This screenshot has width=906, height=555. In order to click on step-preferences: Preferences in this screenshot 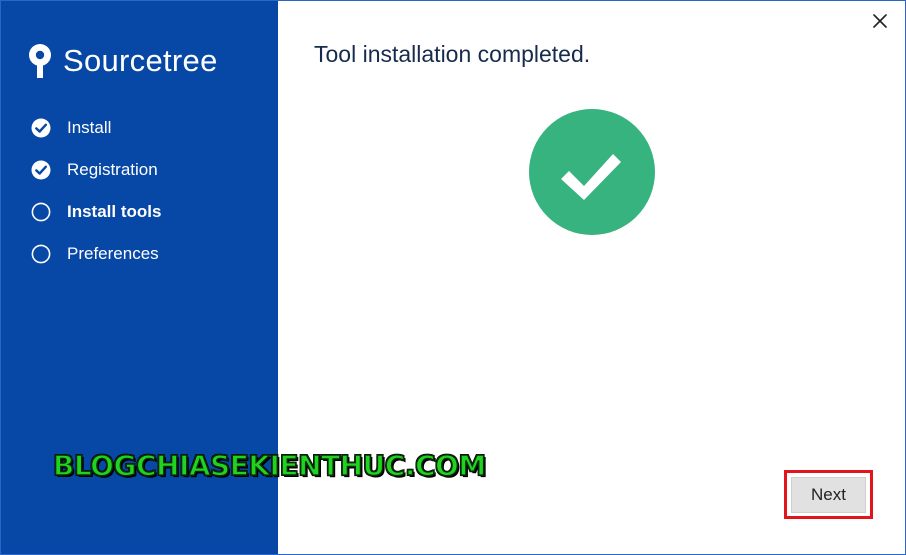, I will do `click(96, 254)`.